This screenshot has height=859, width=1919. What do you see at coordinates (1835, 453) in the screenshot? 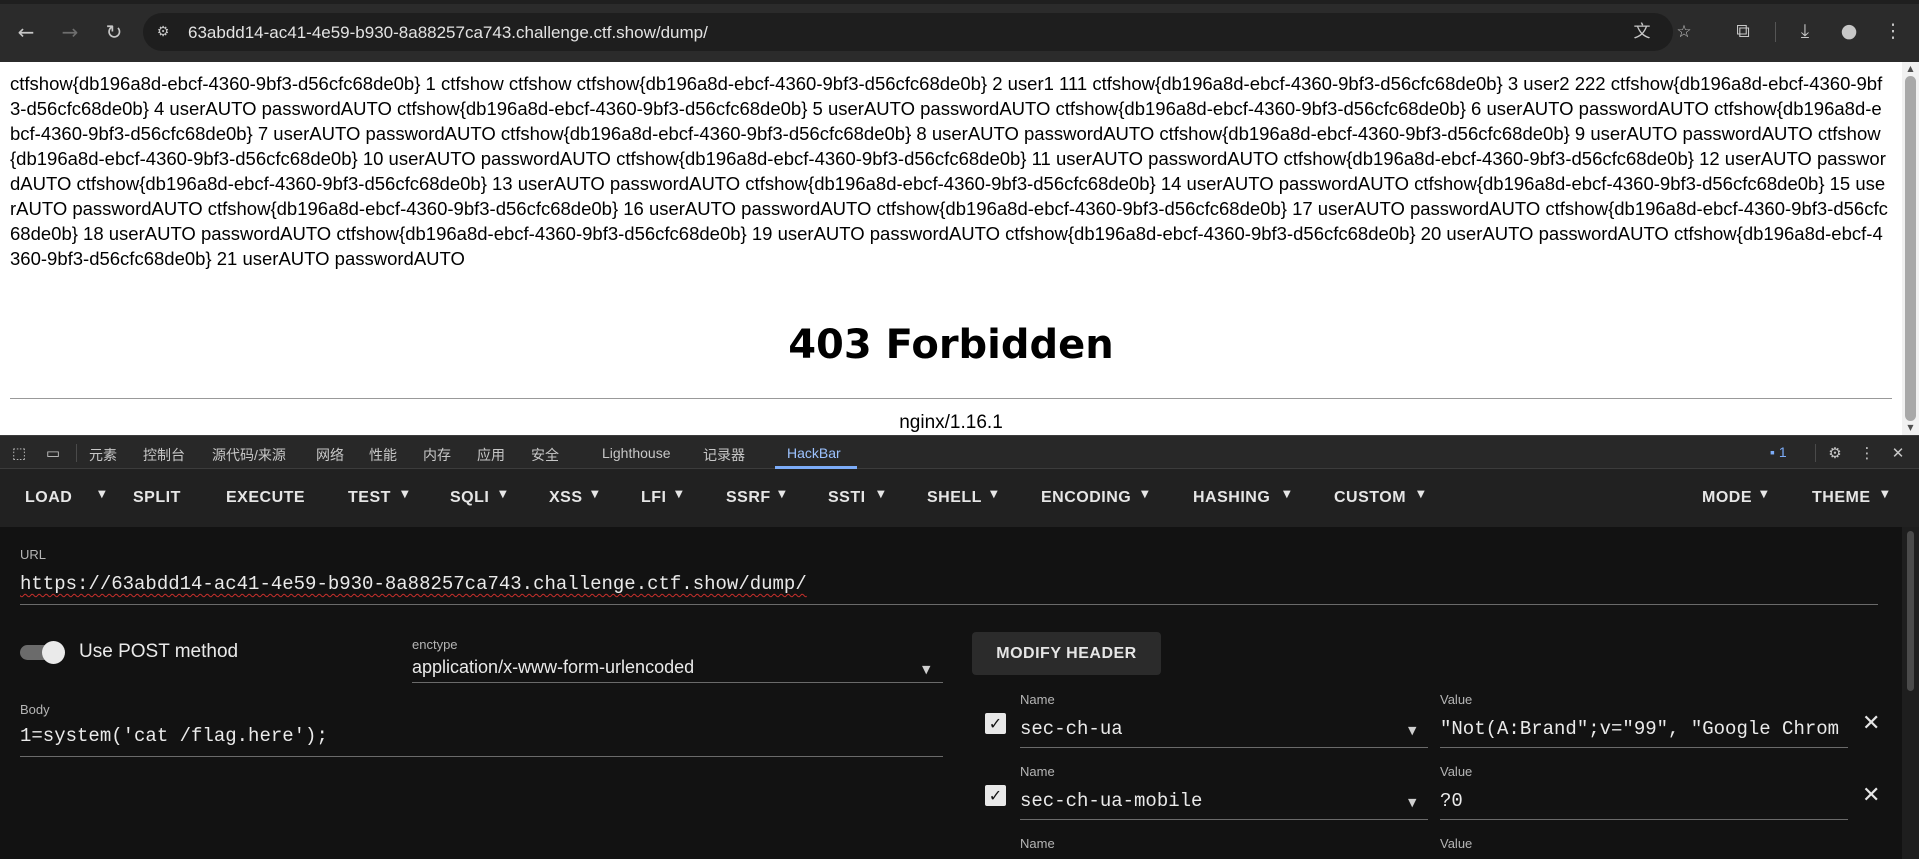
I see `settings-icon: ⚙` at bounding box center [1835, 453].